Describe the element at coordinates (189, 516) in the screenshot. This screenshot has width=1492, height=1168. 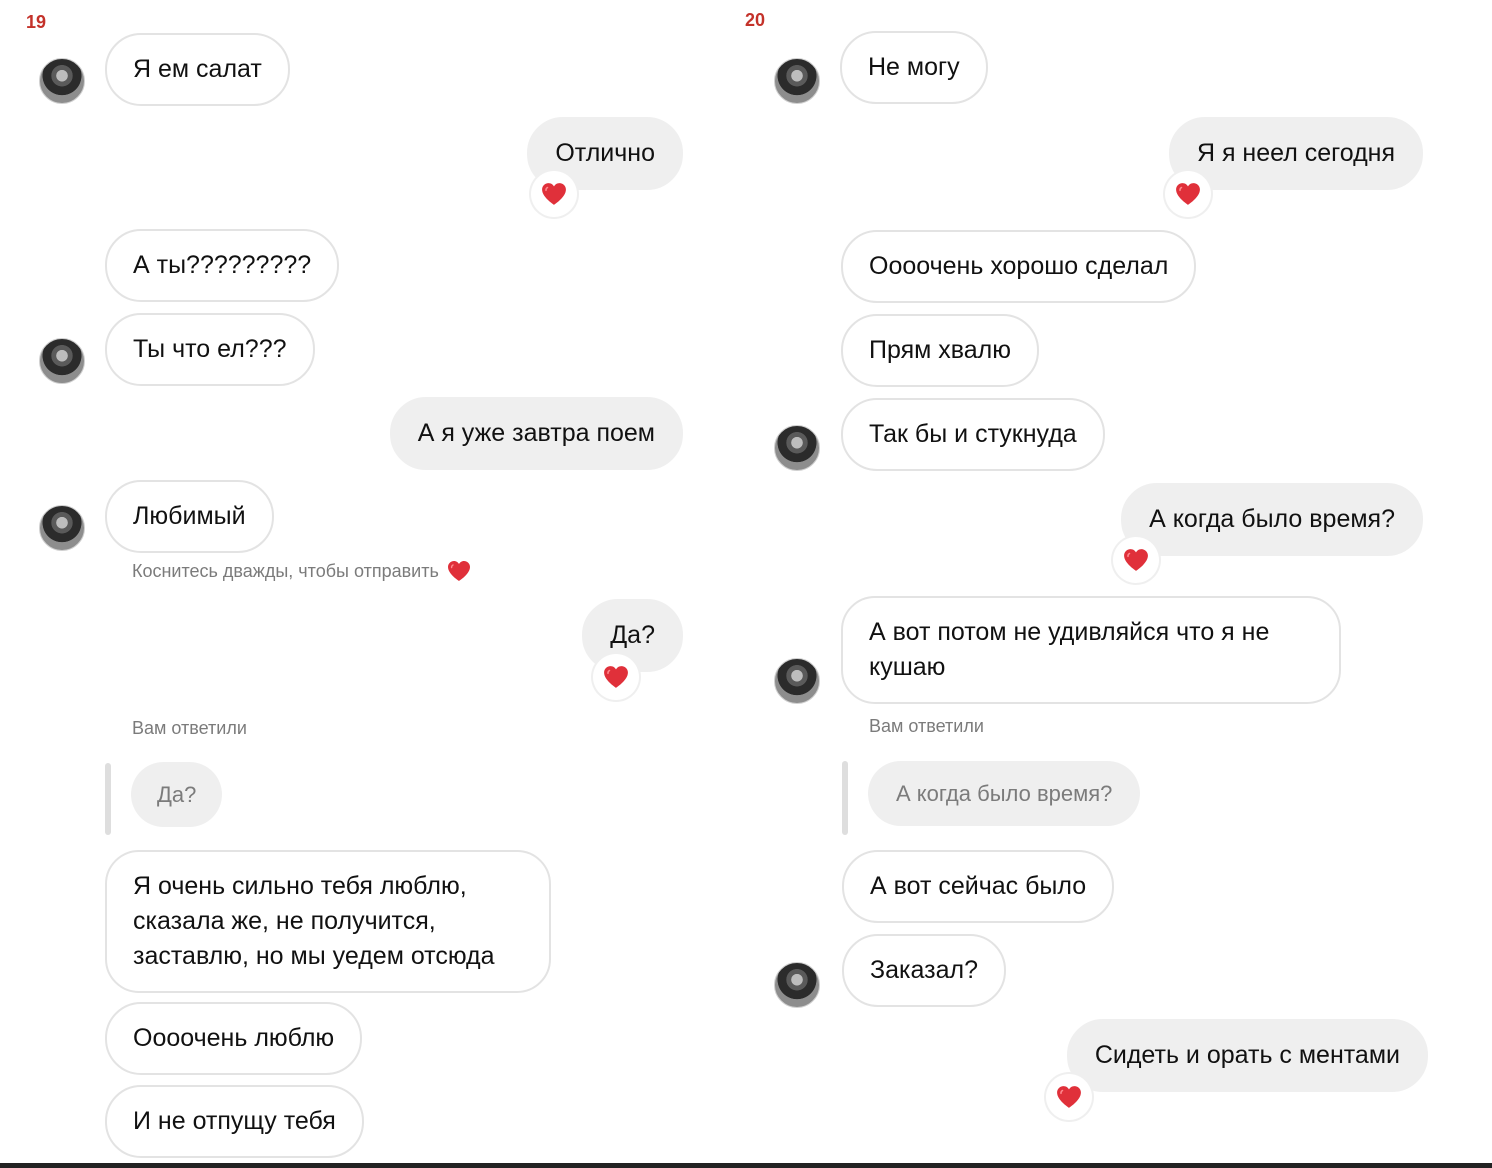
I see `incoming-message: Любимый` at that location.